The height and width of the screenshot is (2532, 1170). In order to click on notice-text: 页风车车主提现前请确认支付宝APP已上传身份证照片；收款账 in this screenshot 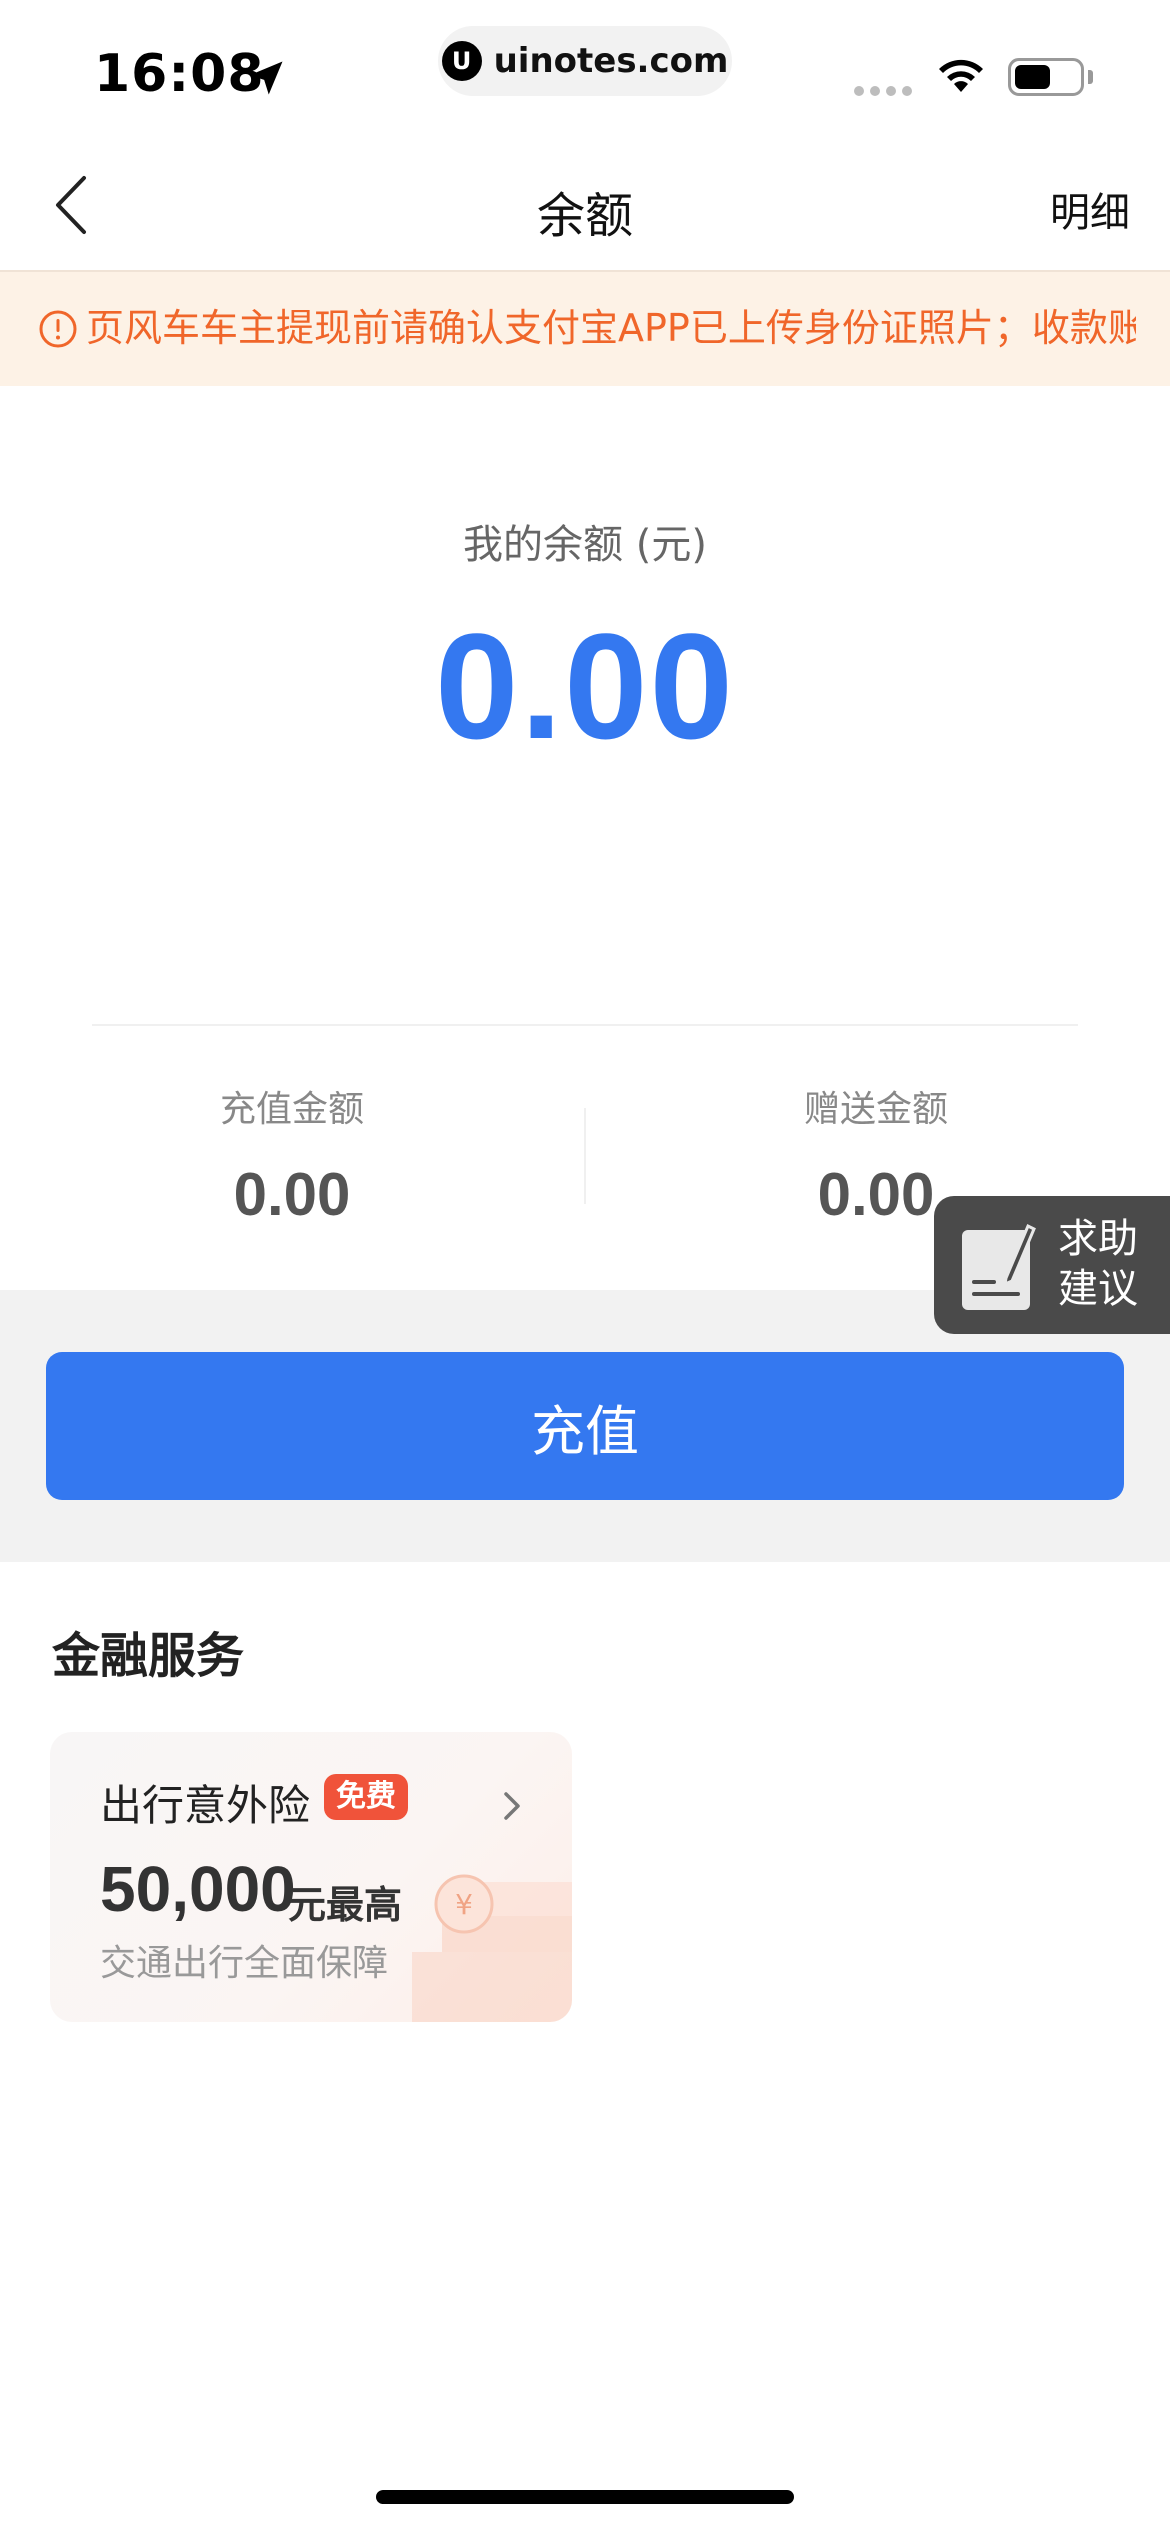, I will do `click(611, 328)`.